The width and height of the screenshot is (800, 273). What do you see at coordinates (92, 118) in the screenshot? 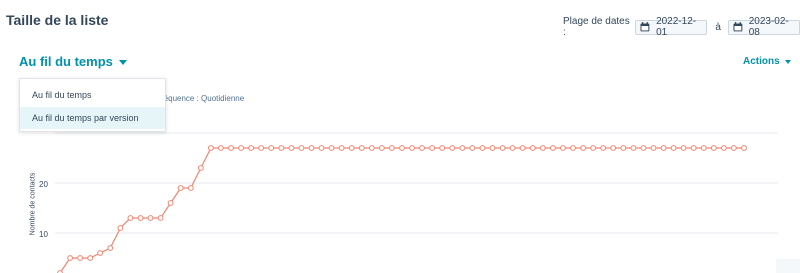
I see `menu-item-over-time-by-version: Au fil du temps par version` at bounding box center [92, 118].